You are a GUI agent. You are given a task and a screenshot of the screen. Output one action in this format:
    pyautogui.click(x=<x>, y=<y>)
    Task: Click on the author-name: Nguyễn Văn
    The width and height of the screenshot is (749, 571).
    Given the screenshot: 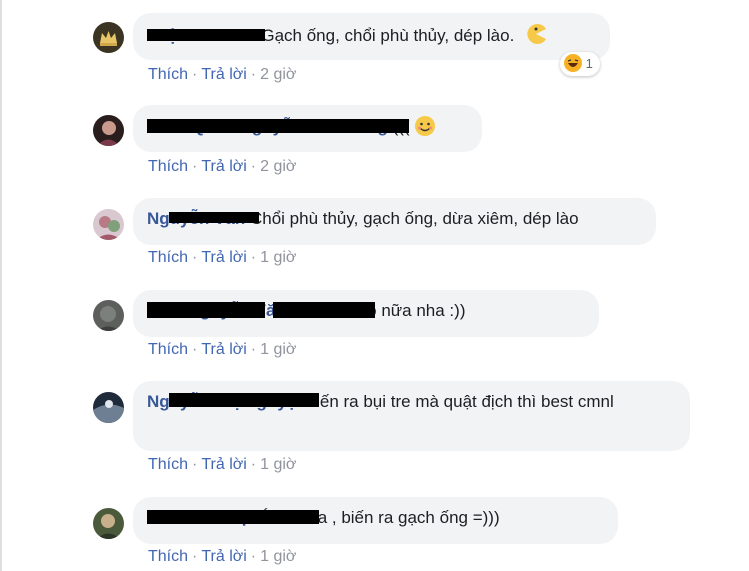 What is the action you would take?
    pyautogui.click(x=203, y=219)
    